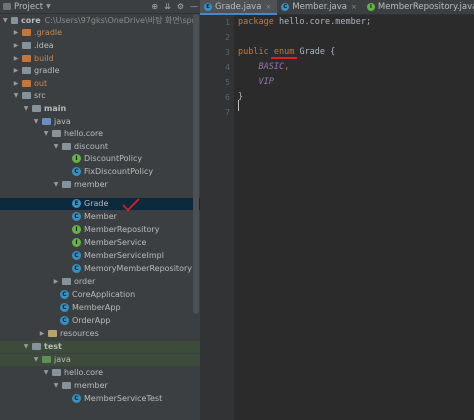 This screenshot has height=420, width=474. I want to click on enum-icon: E, so click(208, 7).